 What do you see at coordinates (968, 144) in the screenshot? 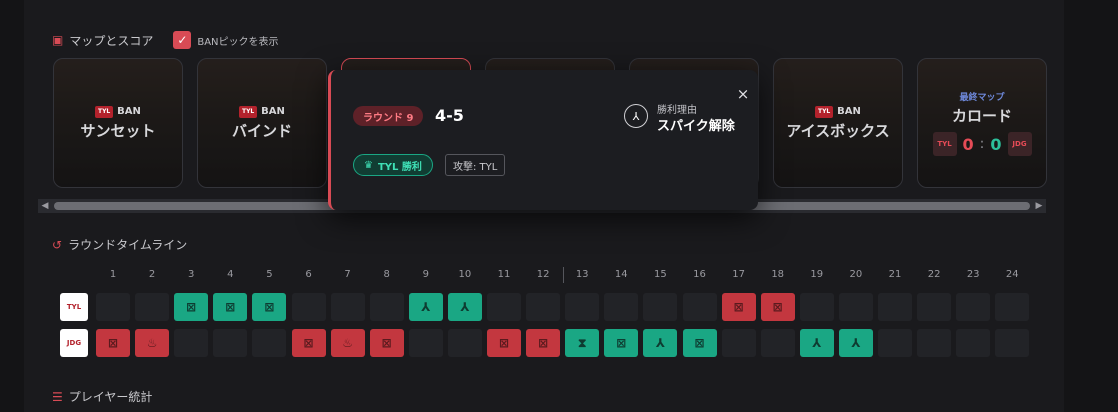
I see `score-left: 0` at bounding box center [968, 144].